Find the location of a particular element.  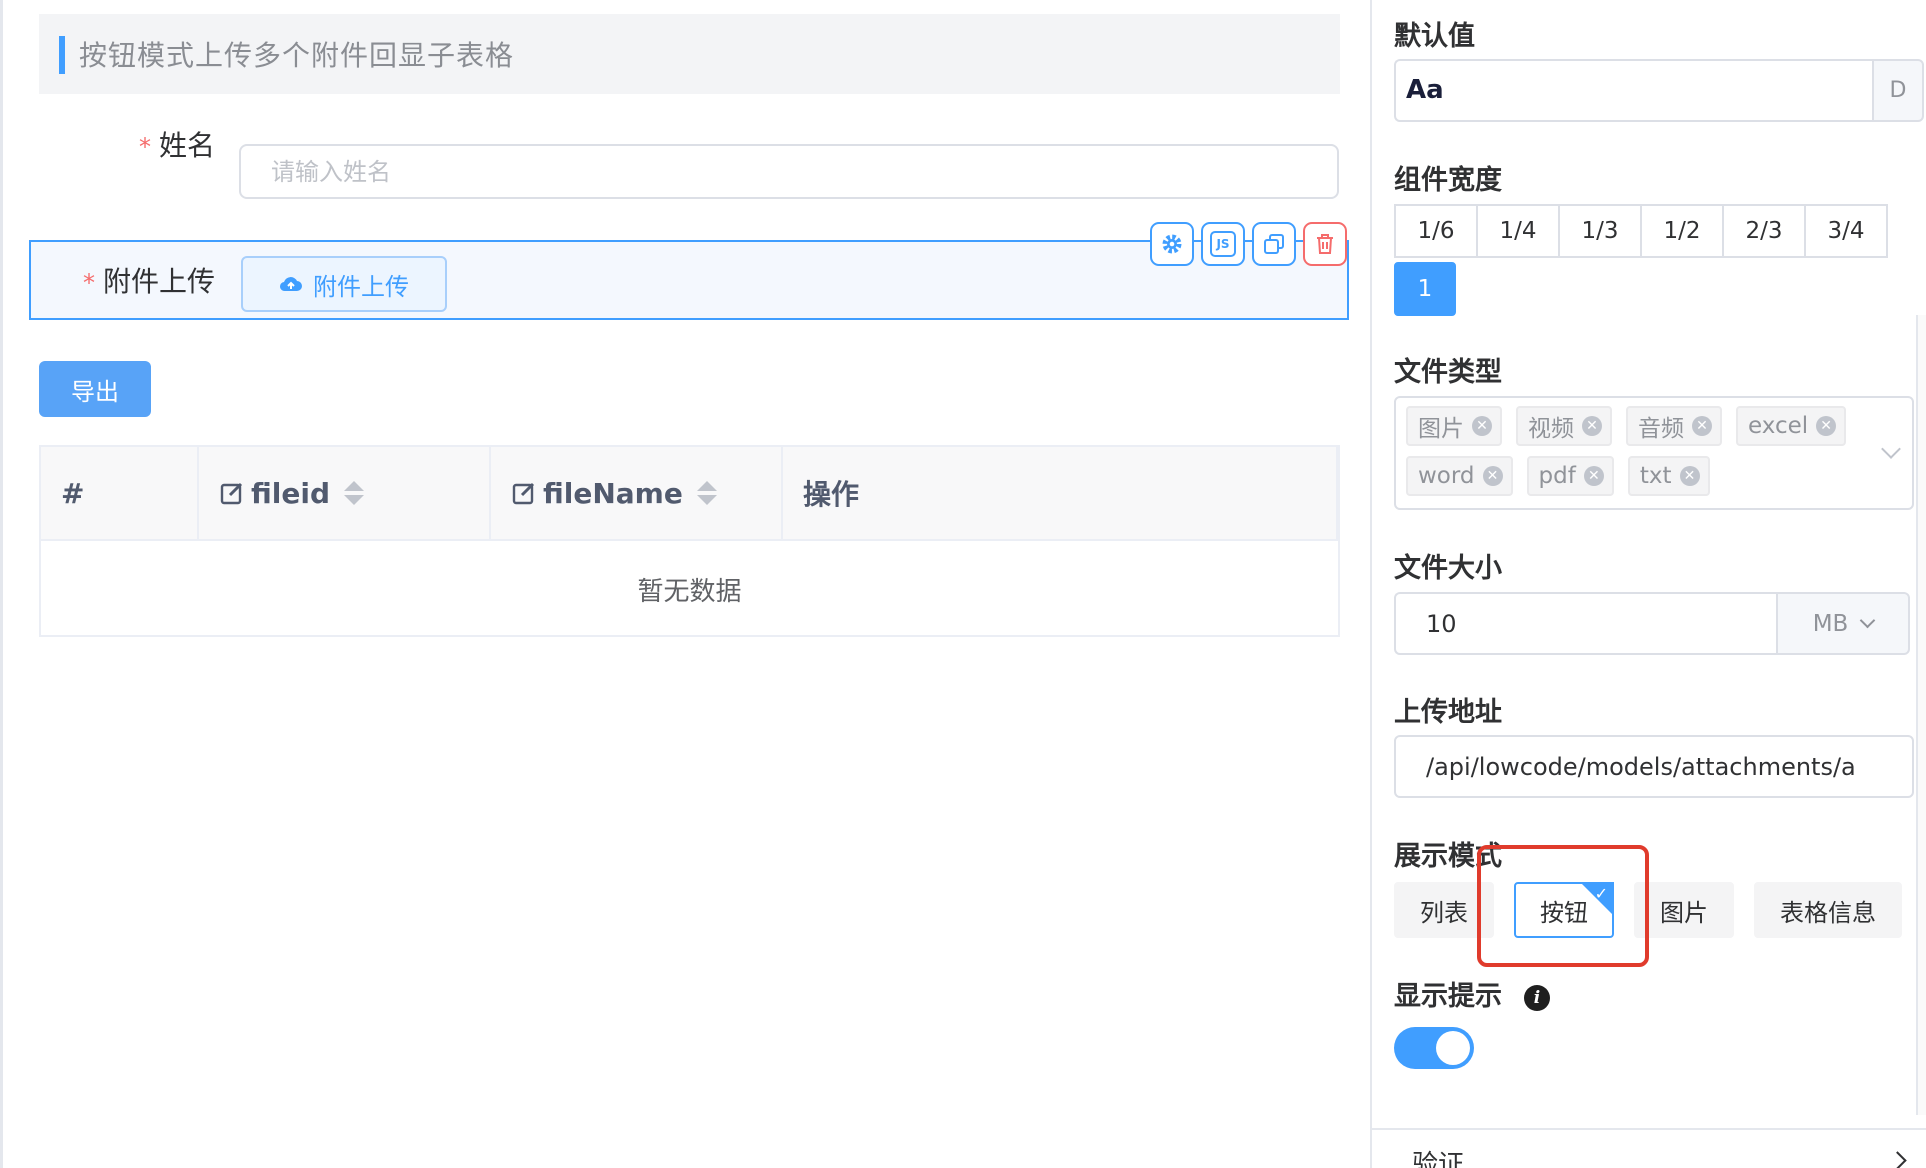

default-value-suffix: D is located at coordinates (1898, 90).